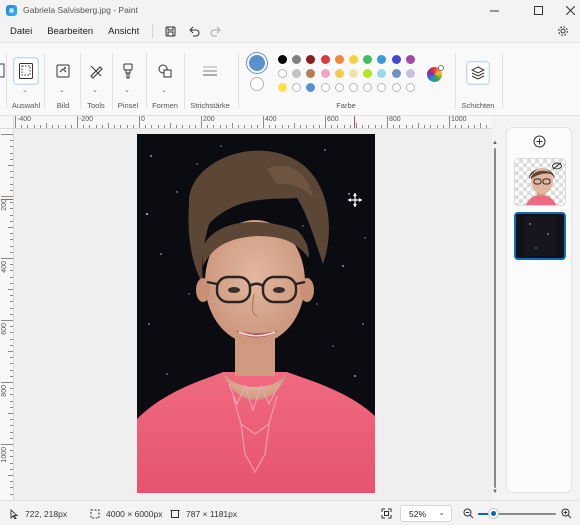  I want to click on zoom-in-button, so click(566, 513).